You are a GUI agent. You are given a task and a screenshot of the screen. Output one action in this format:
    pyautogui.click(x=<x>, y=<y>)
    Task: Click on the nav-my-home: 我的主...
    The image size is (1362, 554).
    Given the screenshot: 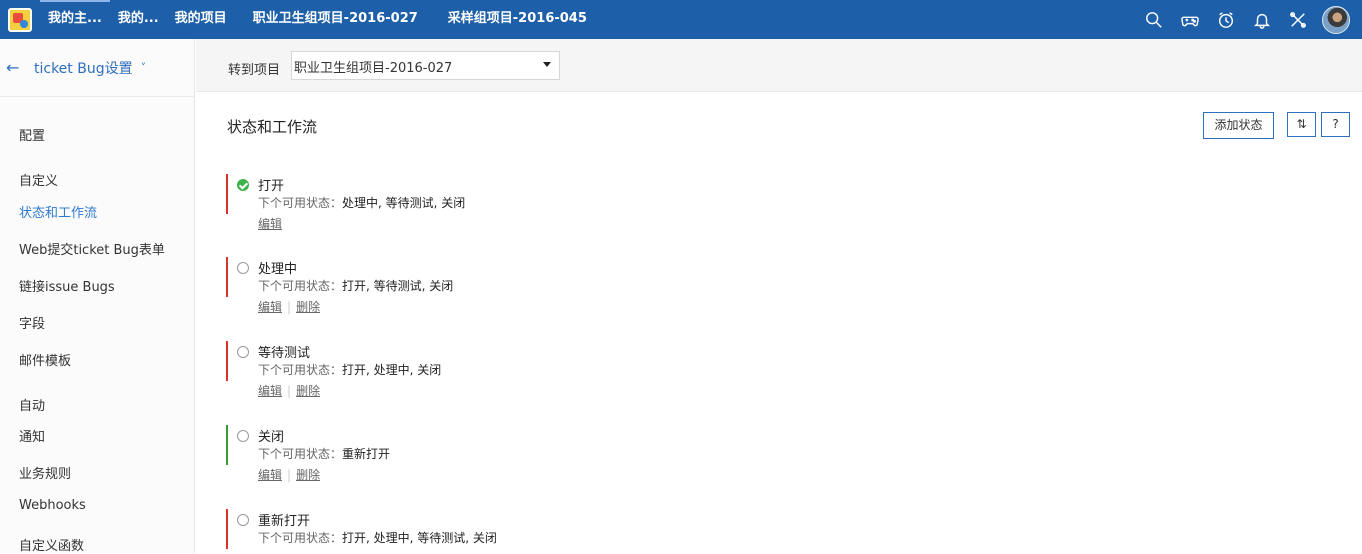 What is the action you would take?
    pyautogui.click(x=75, y=19)
    